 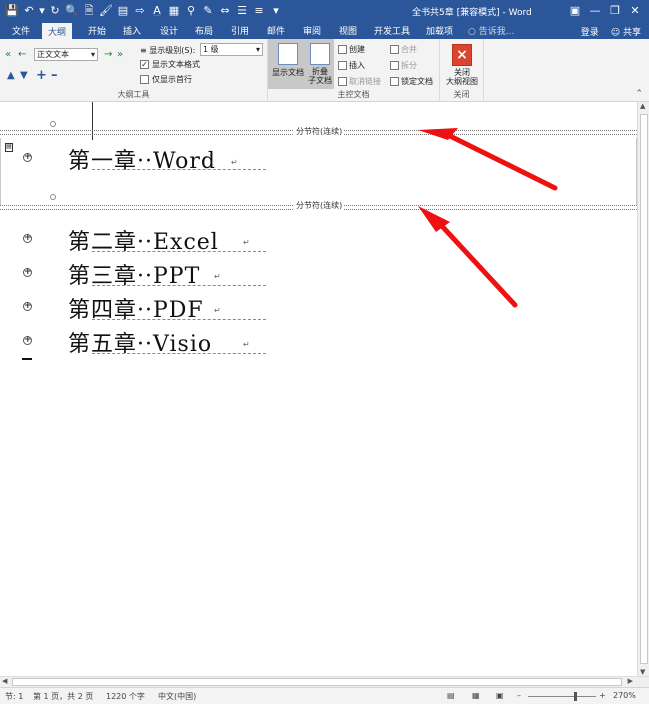 I want to click on list-icon: ☰, so click(x=242, y=11).